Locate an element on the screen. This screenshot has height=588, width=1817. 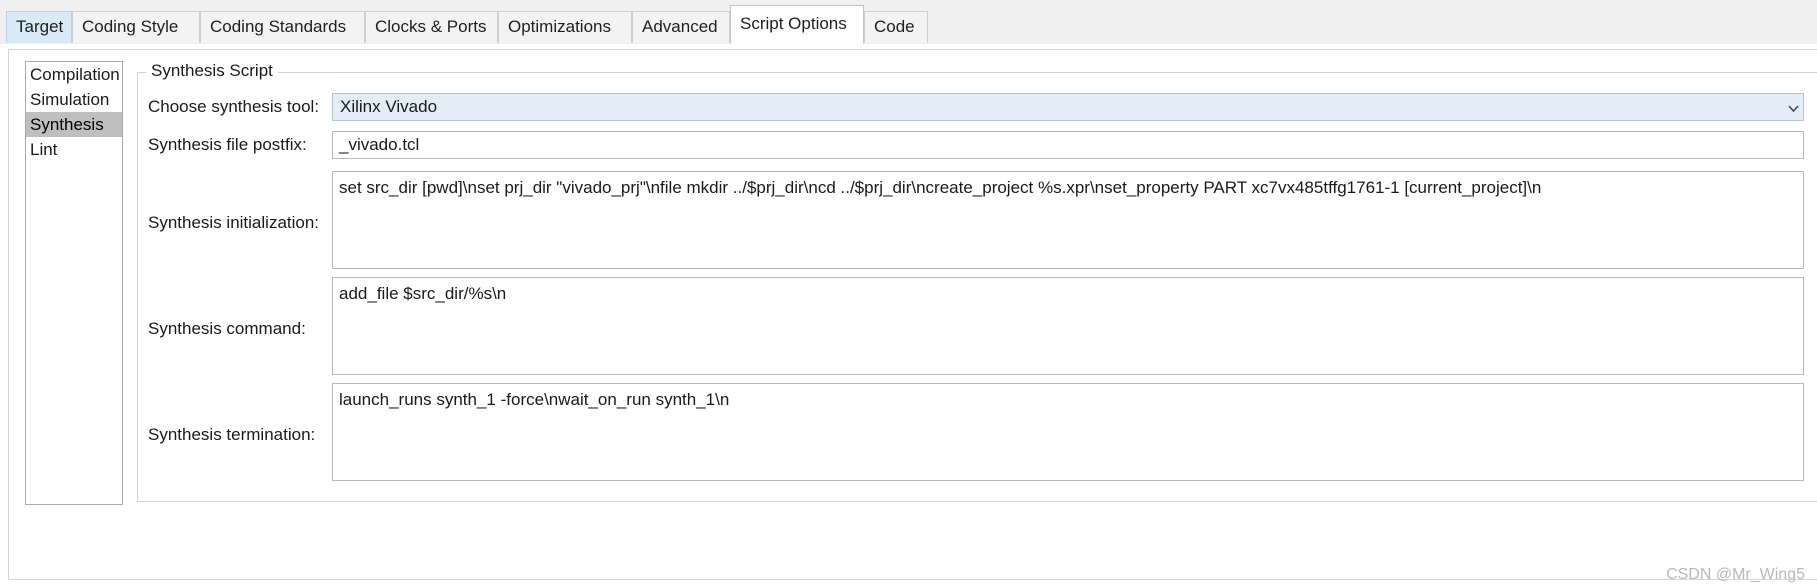
synthesis-file-postfix-value: _vivado.tcl is located at coordinates (379, 144).